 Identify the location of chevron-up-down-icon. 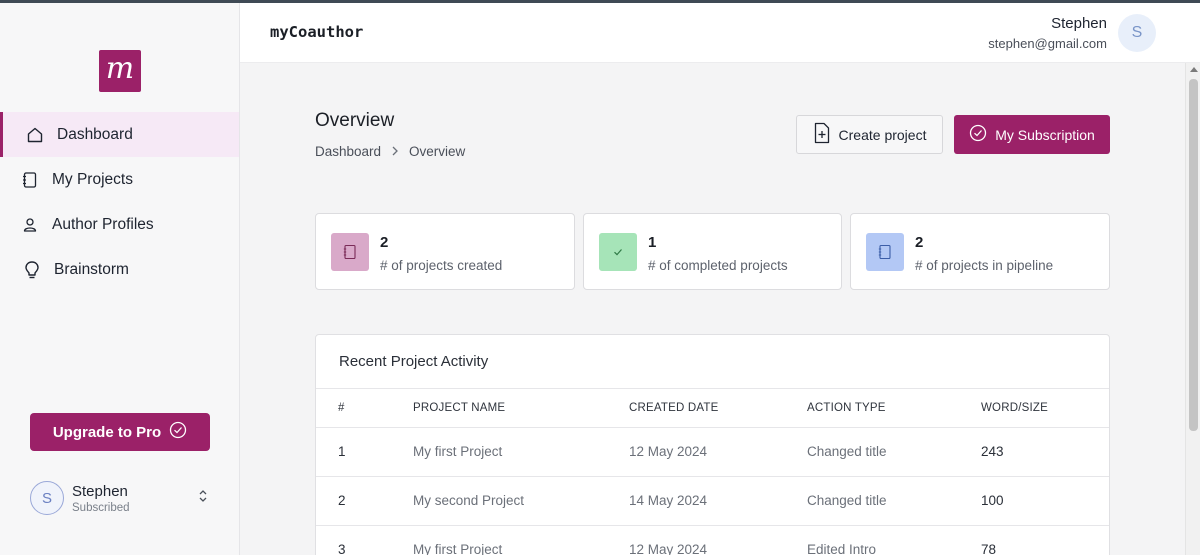
(203, 498).